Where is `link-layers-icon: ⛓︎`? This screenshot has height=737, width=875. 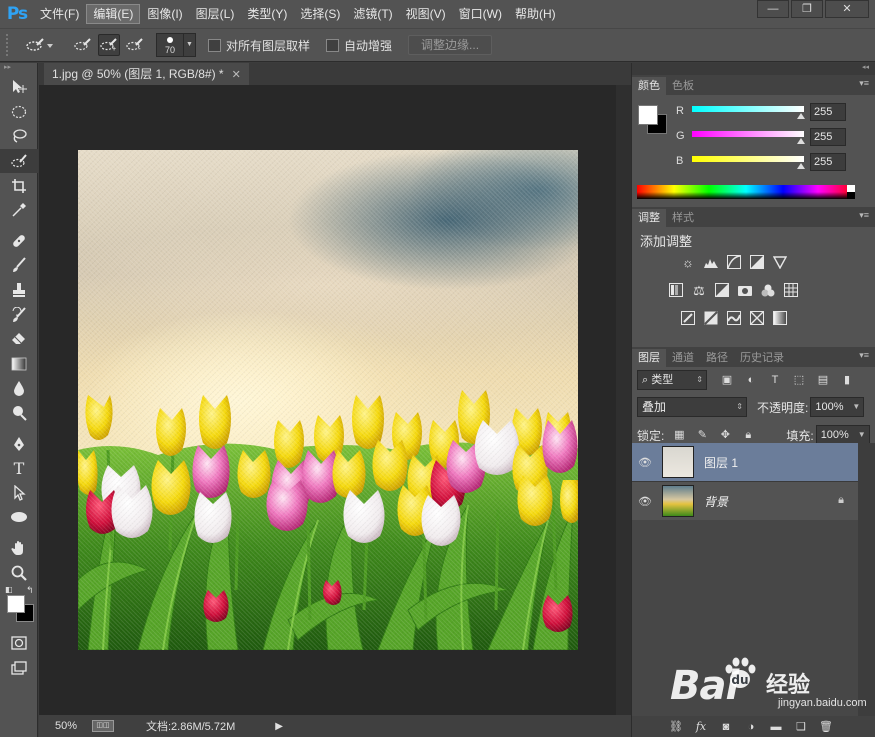 link-layers-icon: ⛓︎ is located at coordinates (676, 727).